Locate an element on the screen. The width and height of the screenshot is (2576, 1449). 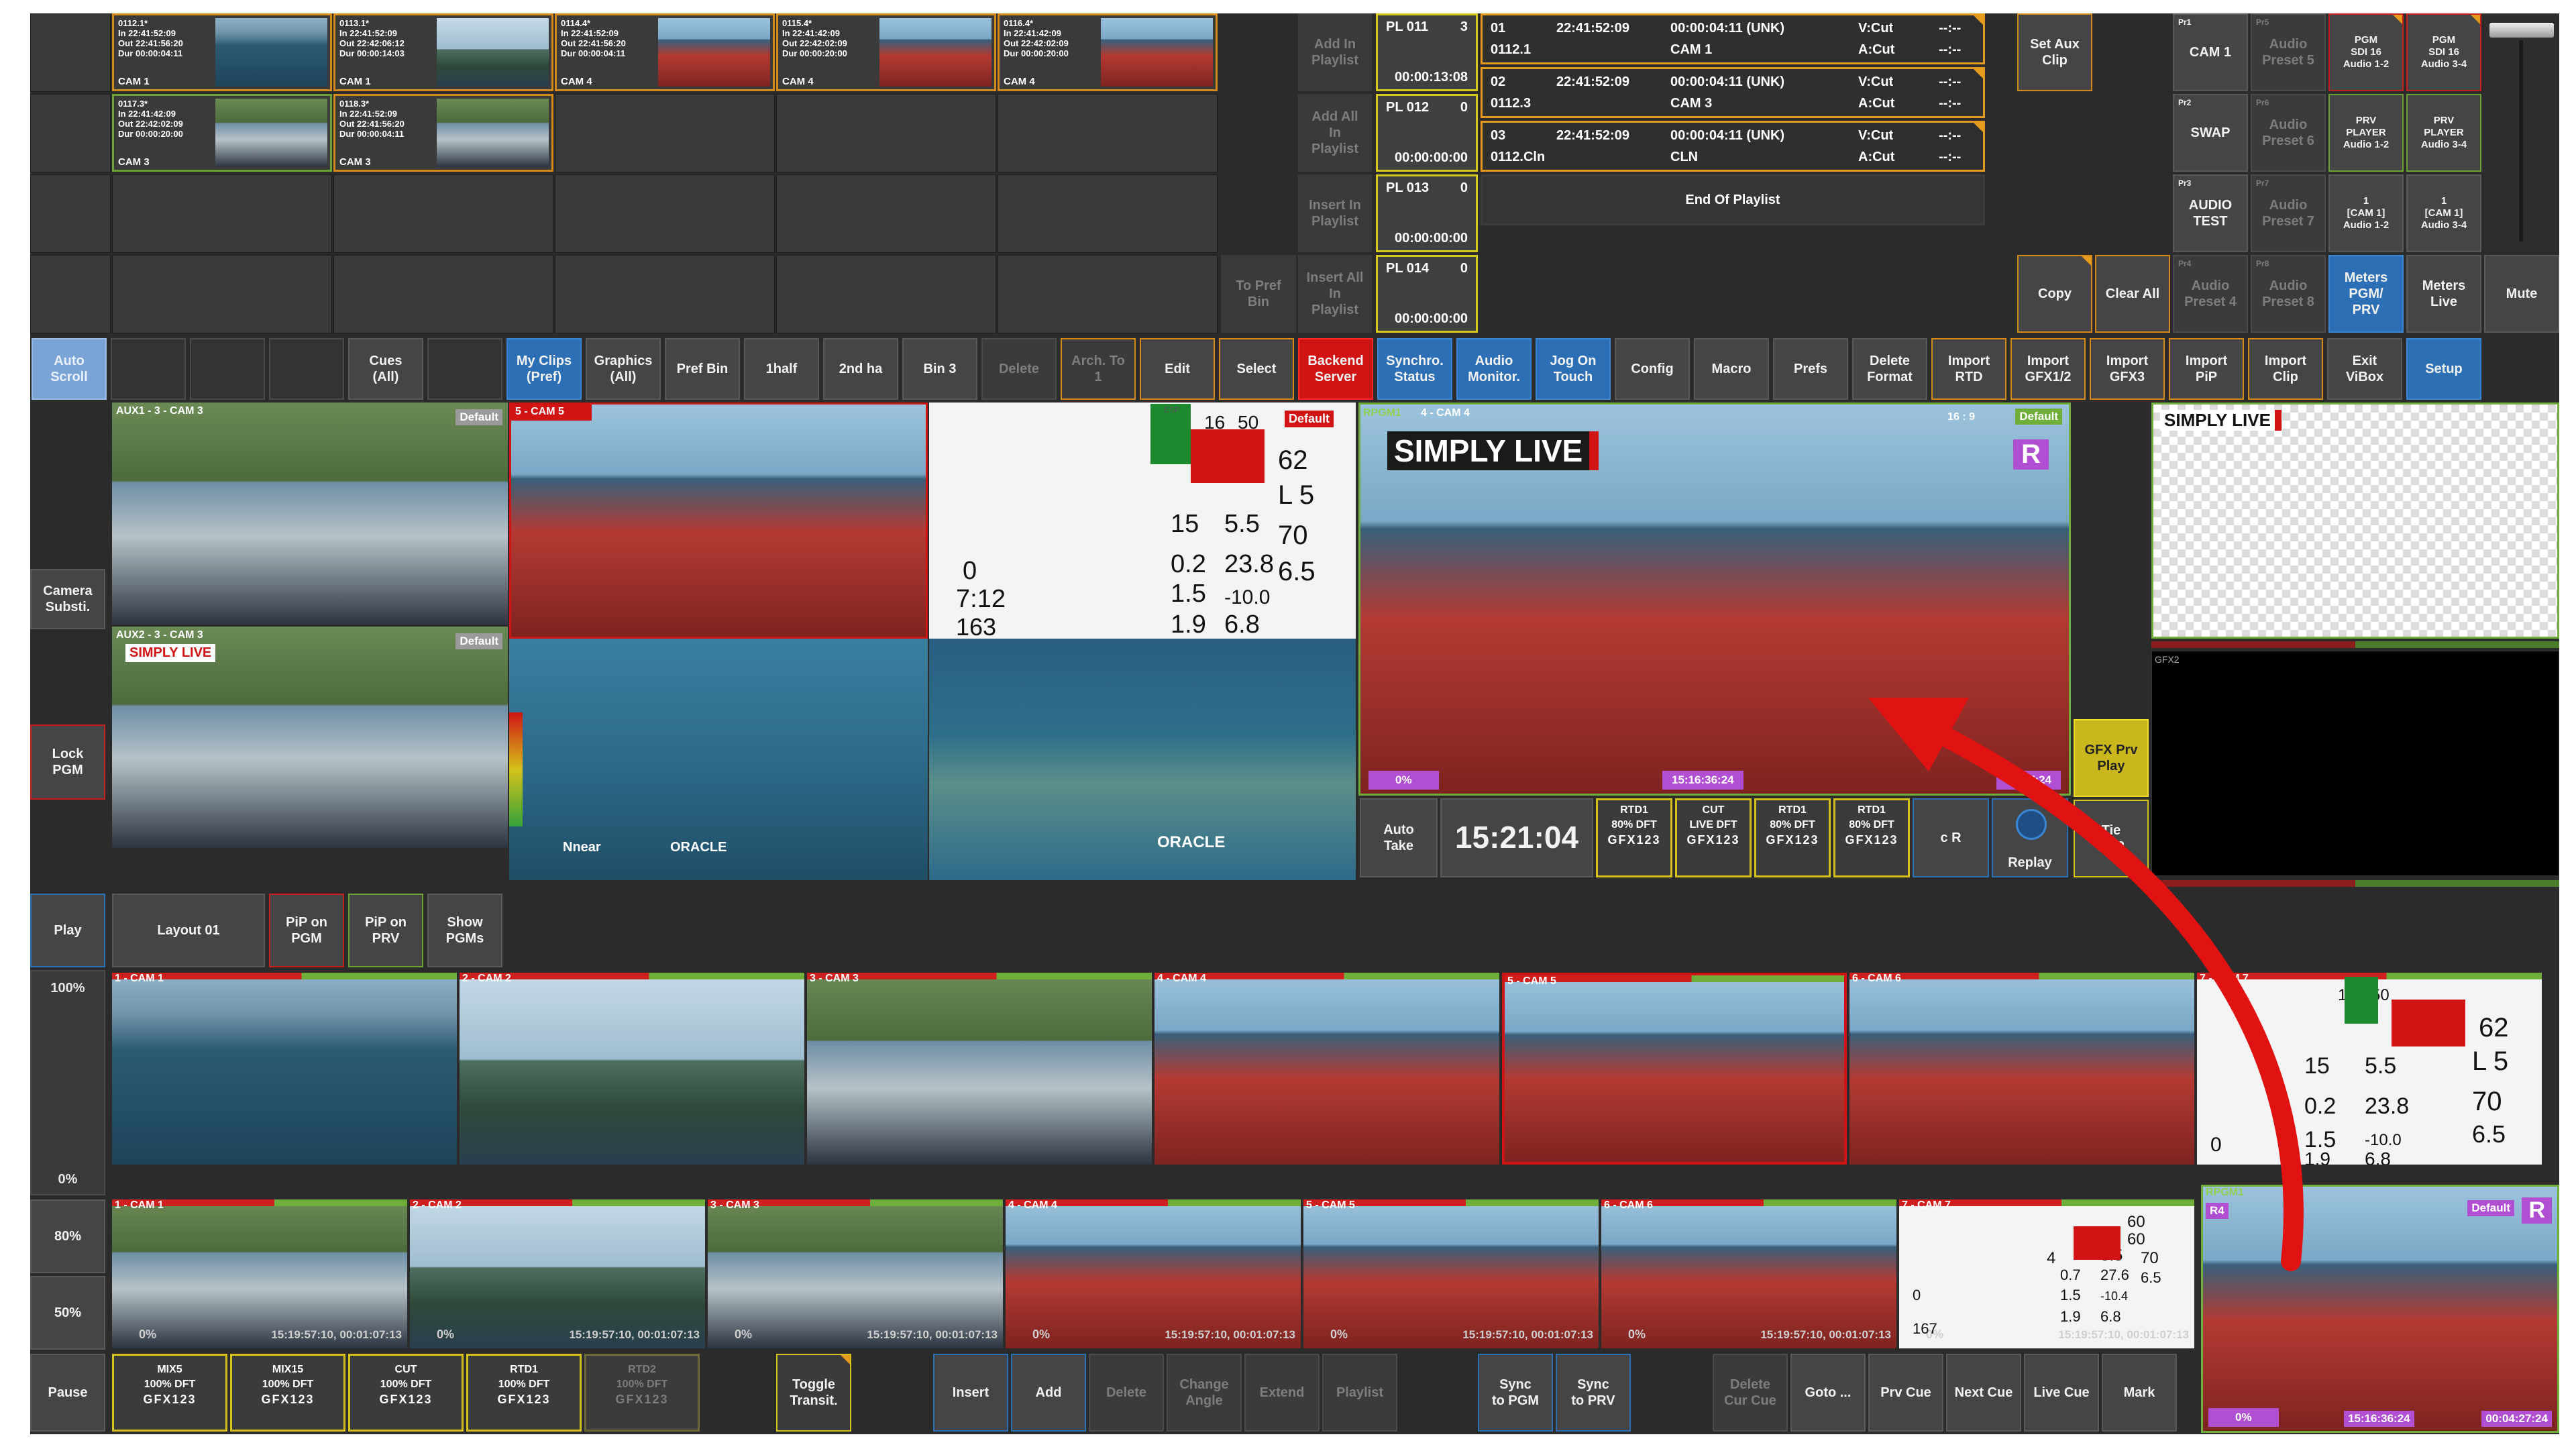
sync-to-prv-button: Sync to PRV is located at coordinates (1593, 1393).